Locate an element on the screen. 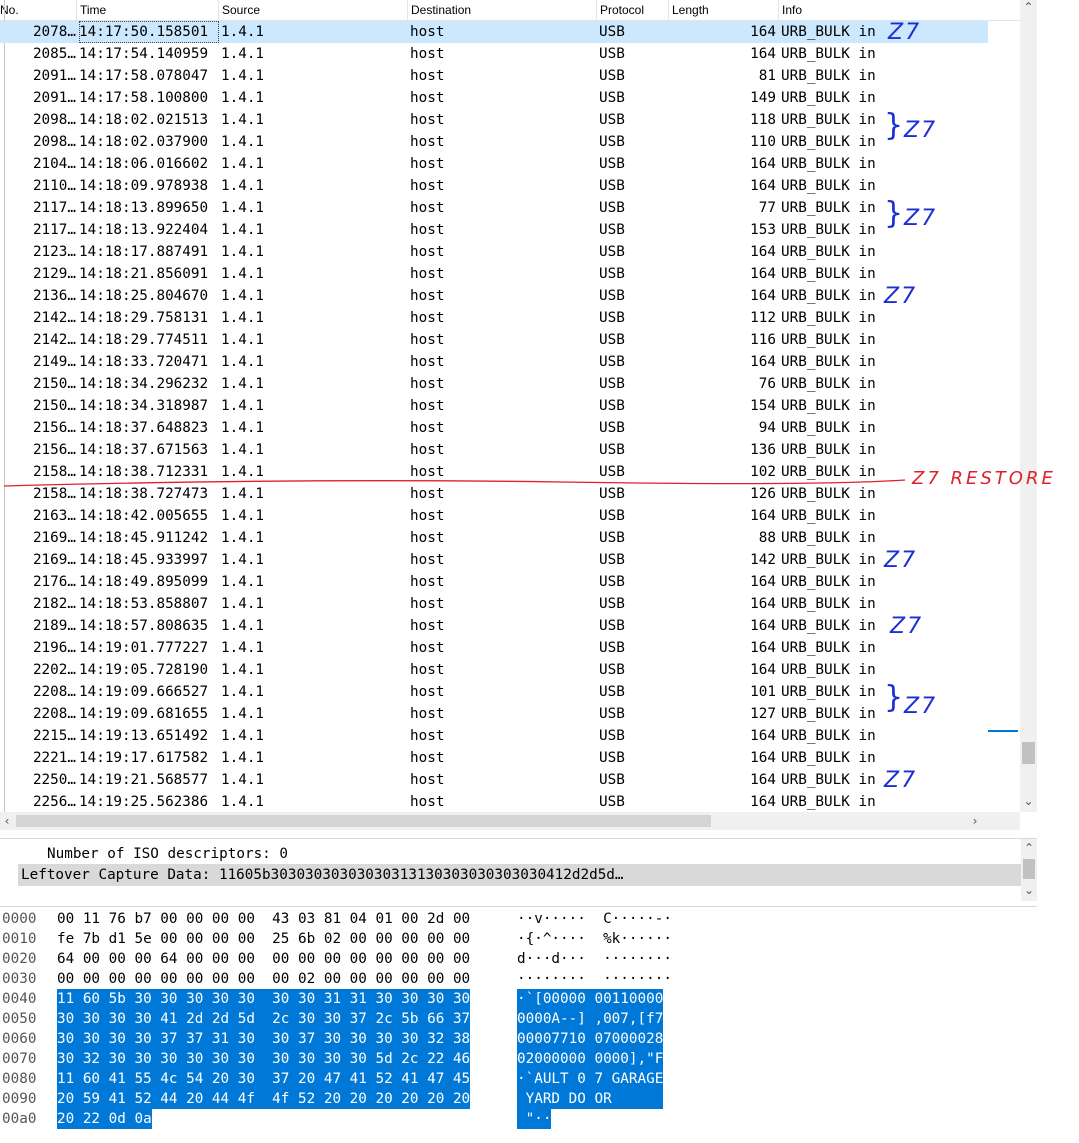  hex-ascii: YARD DO OR is located at coordinates (590, 1099).